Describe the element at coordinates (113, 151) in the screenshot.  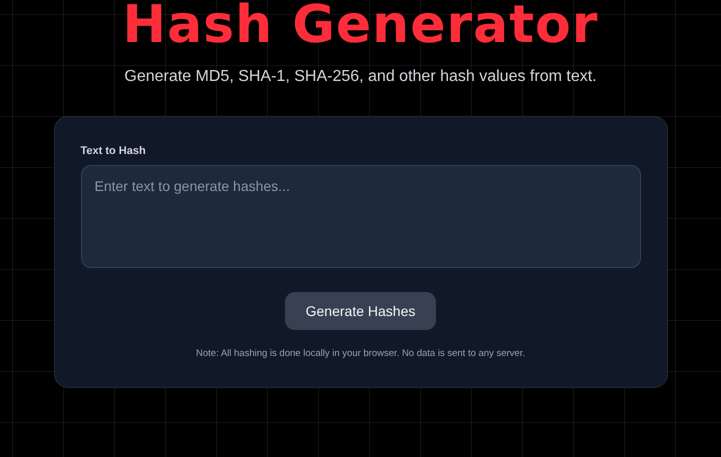
I see `field-label: Text to Hash` at that location.